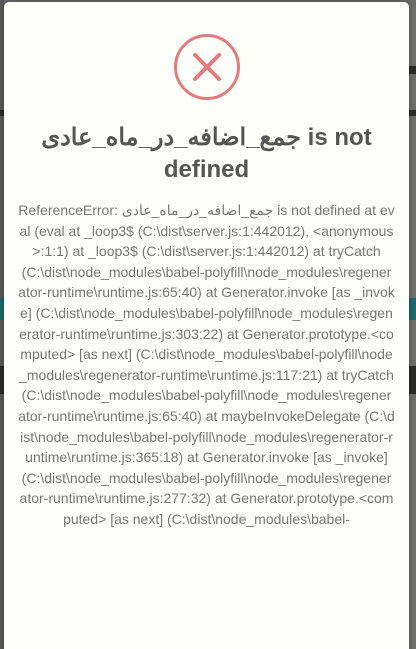 The height and width of the screenshot is (649, 416). Describe the element at coordinates (412, 309) in the screenshot. I see `background-right-accent` at that location.